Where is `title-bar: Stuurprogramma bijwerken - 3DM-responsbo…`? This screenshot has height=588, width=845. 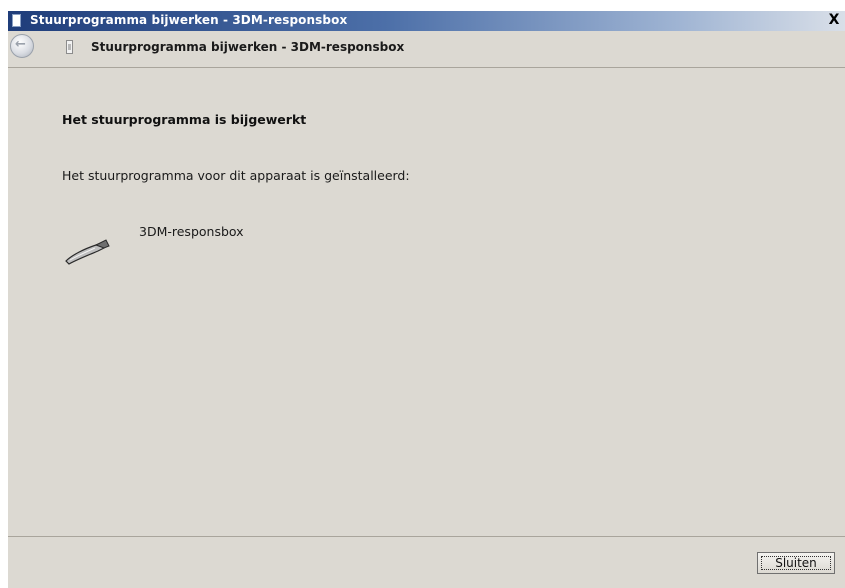
title-bar: Stuurprogramma bijwerken - 3DM-responsbo… is located at coordinates (426, 21).